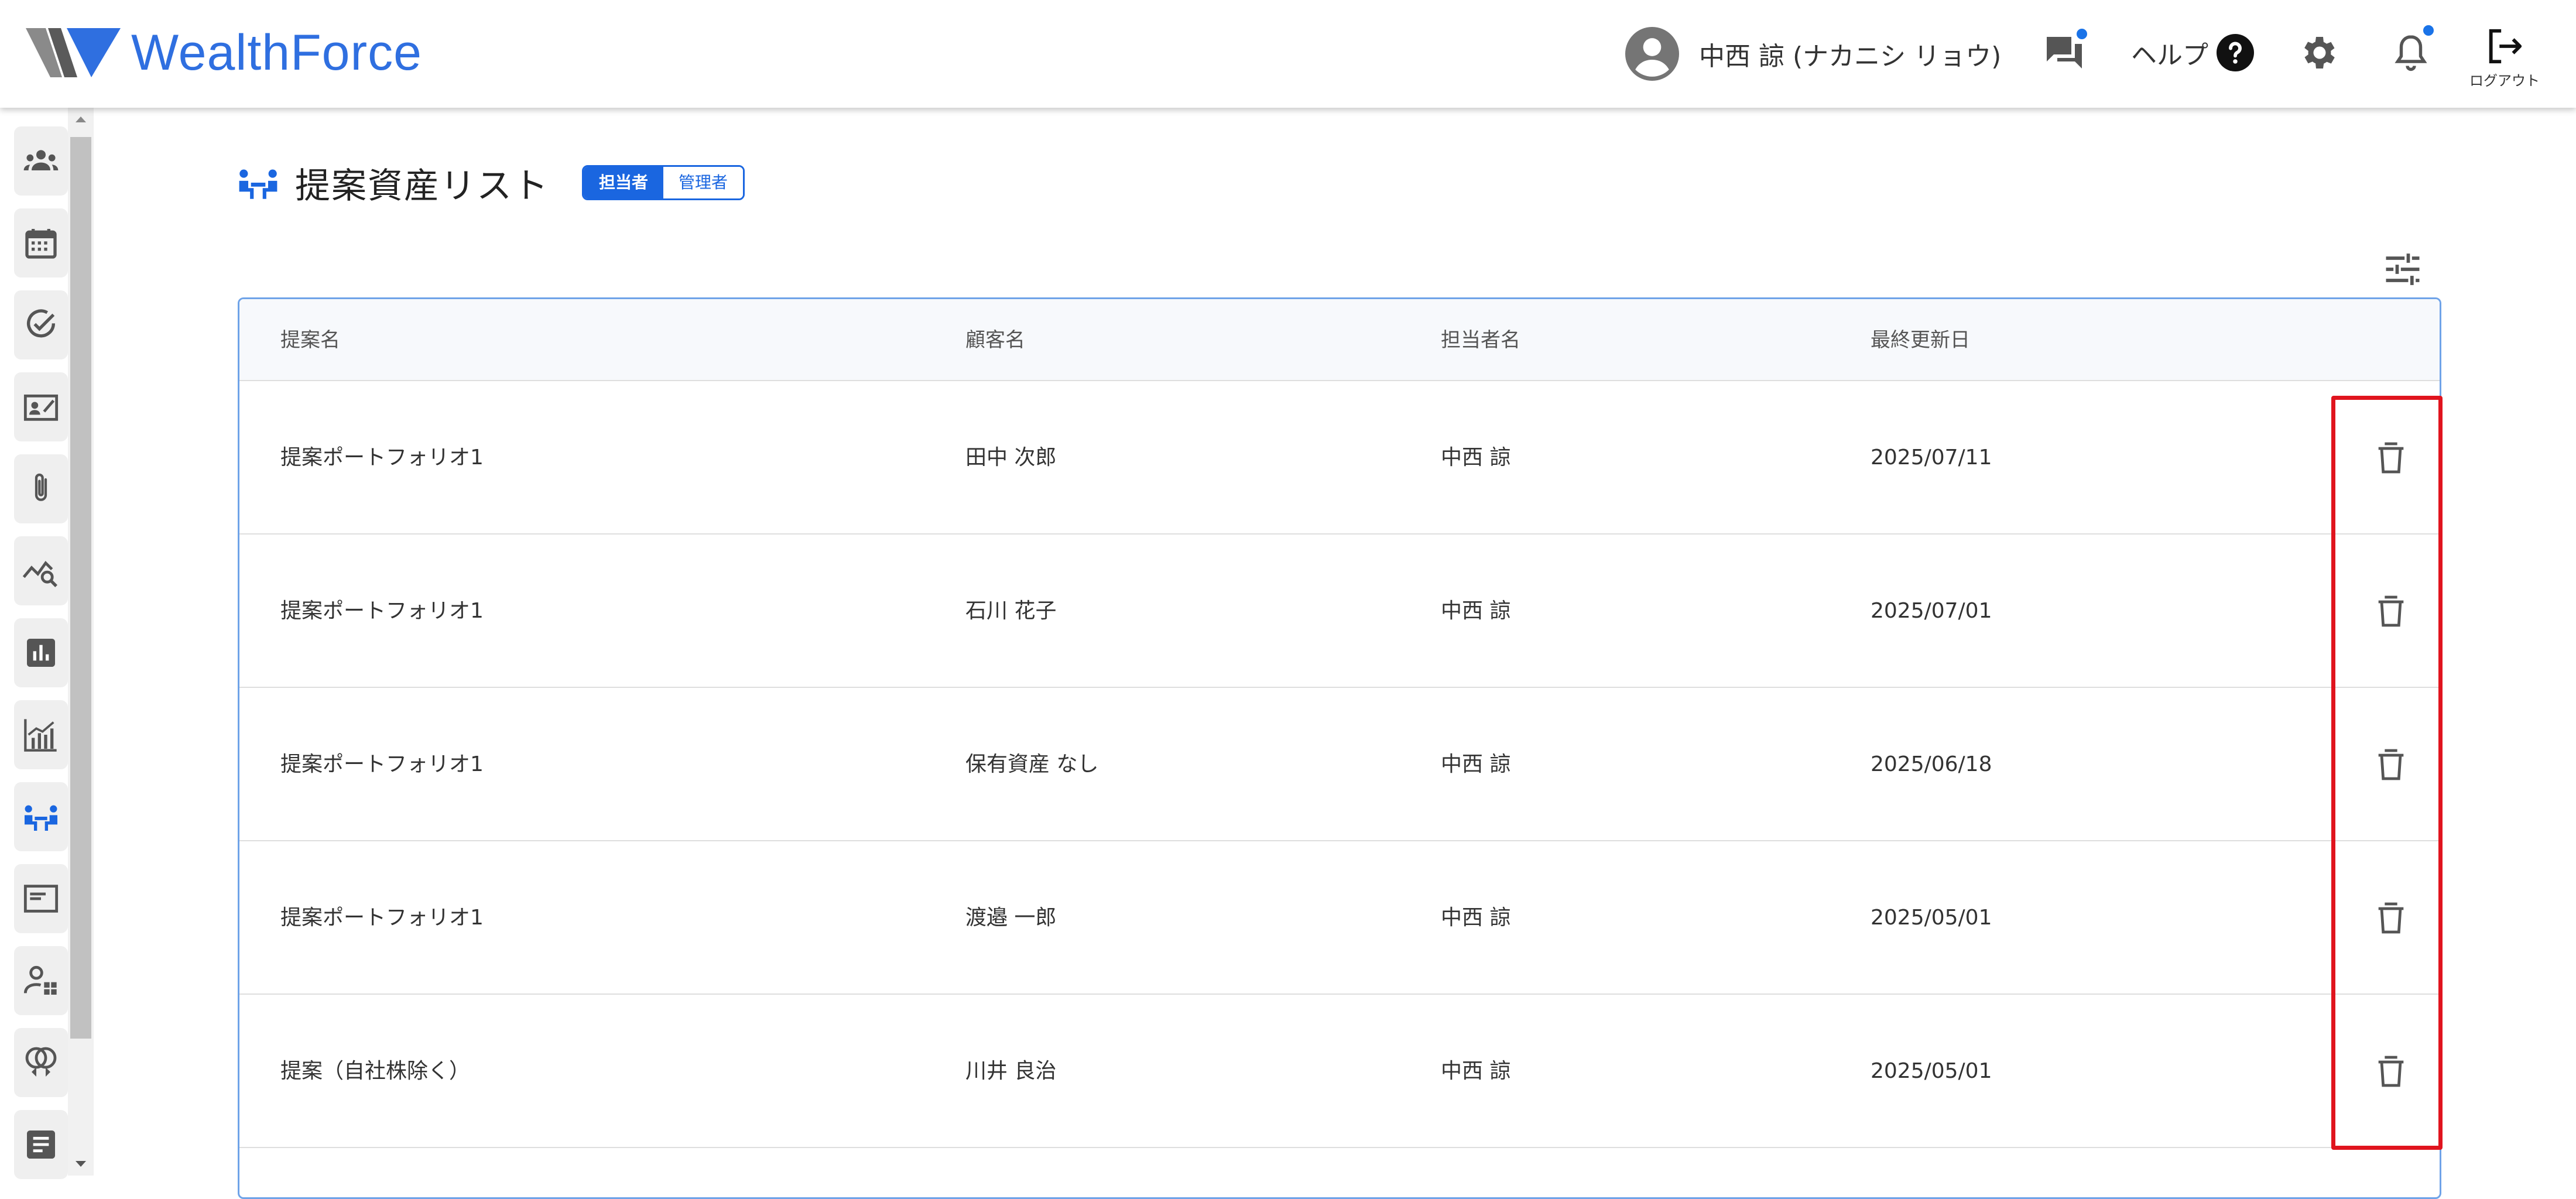 The width and height of the screenshot is (2576, 1199). I want to click on sidebar, so click(47, 643).